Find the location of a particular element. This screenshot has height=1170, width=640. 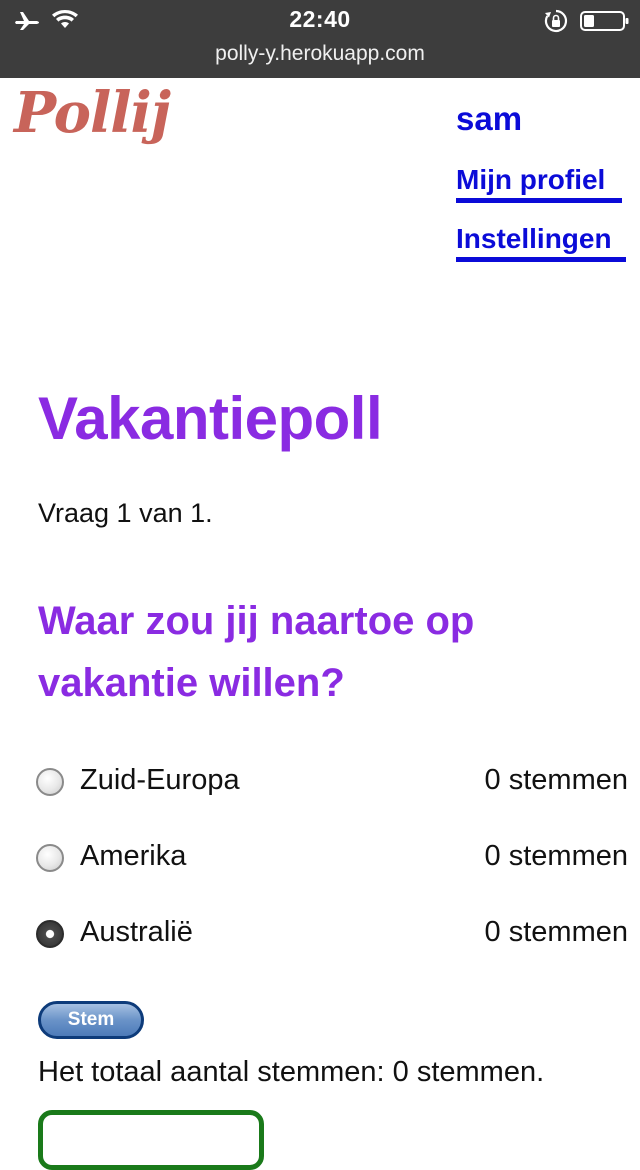

poll-option: Amerika 0 stemmen is located at coordinates (332, 860).